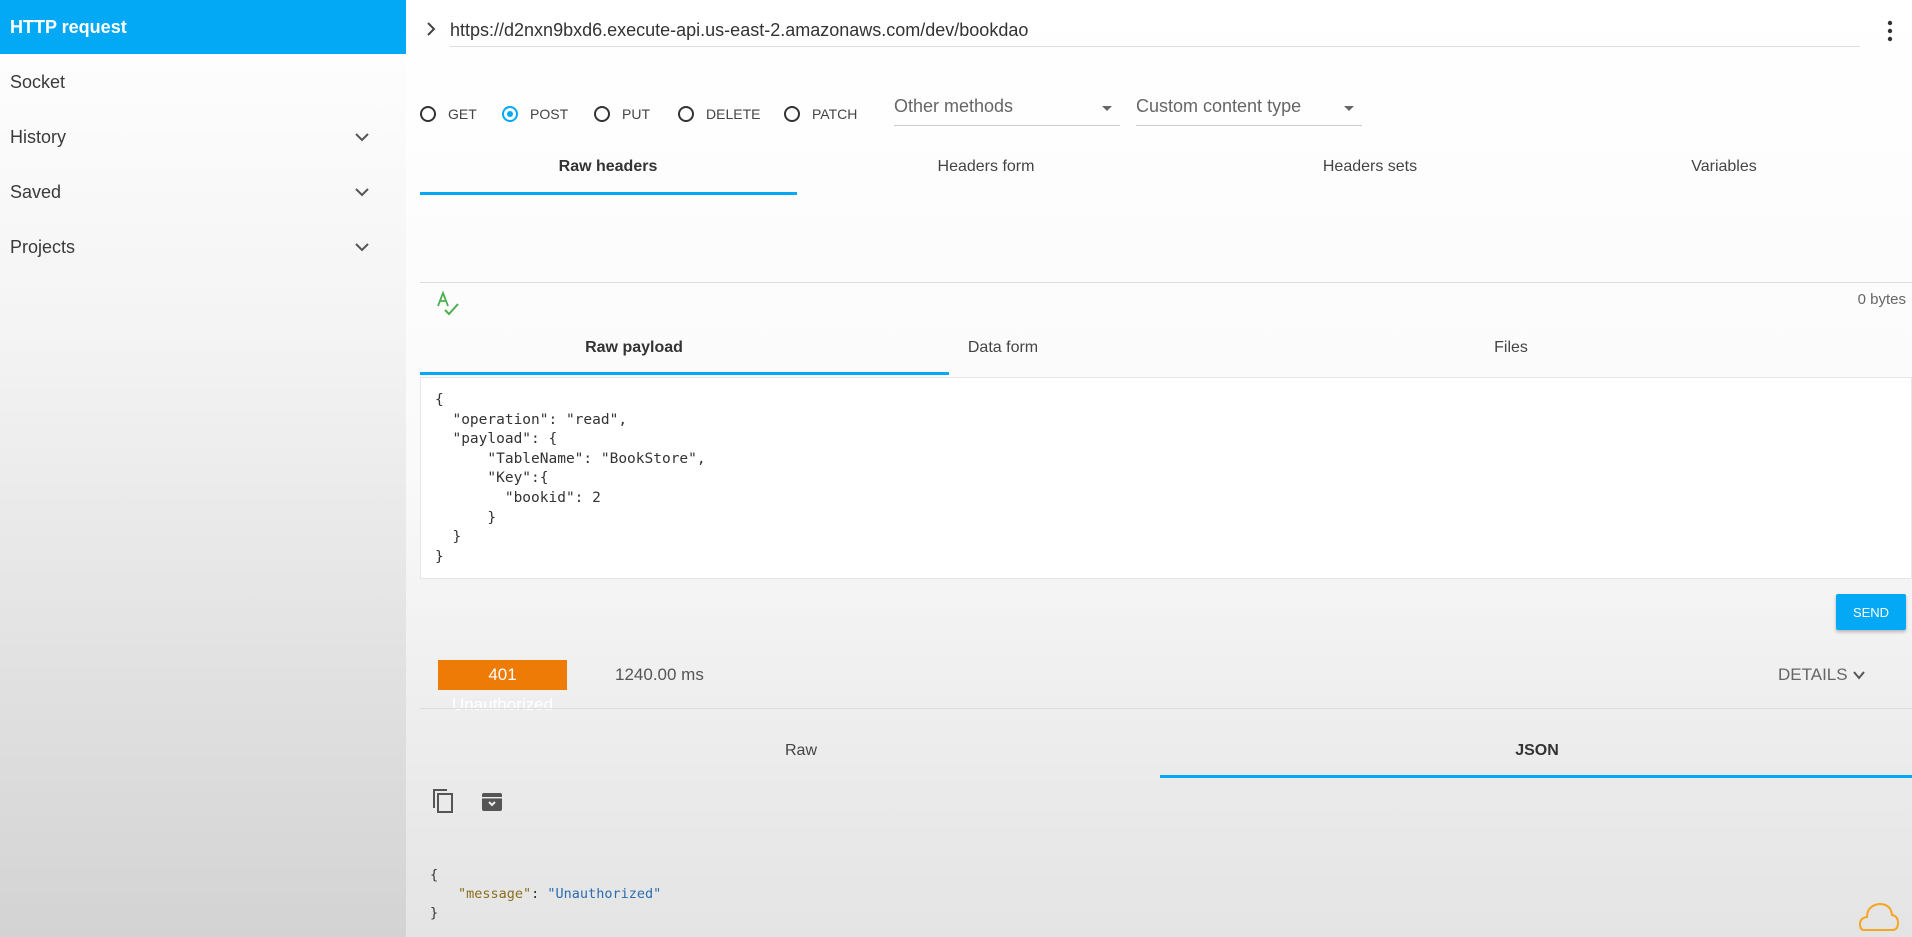  I want to click on send-button: SEND, so click(1871, 612).